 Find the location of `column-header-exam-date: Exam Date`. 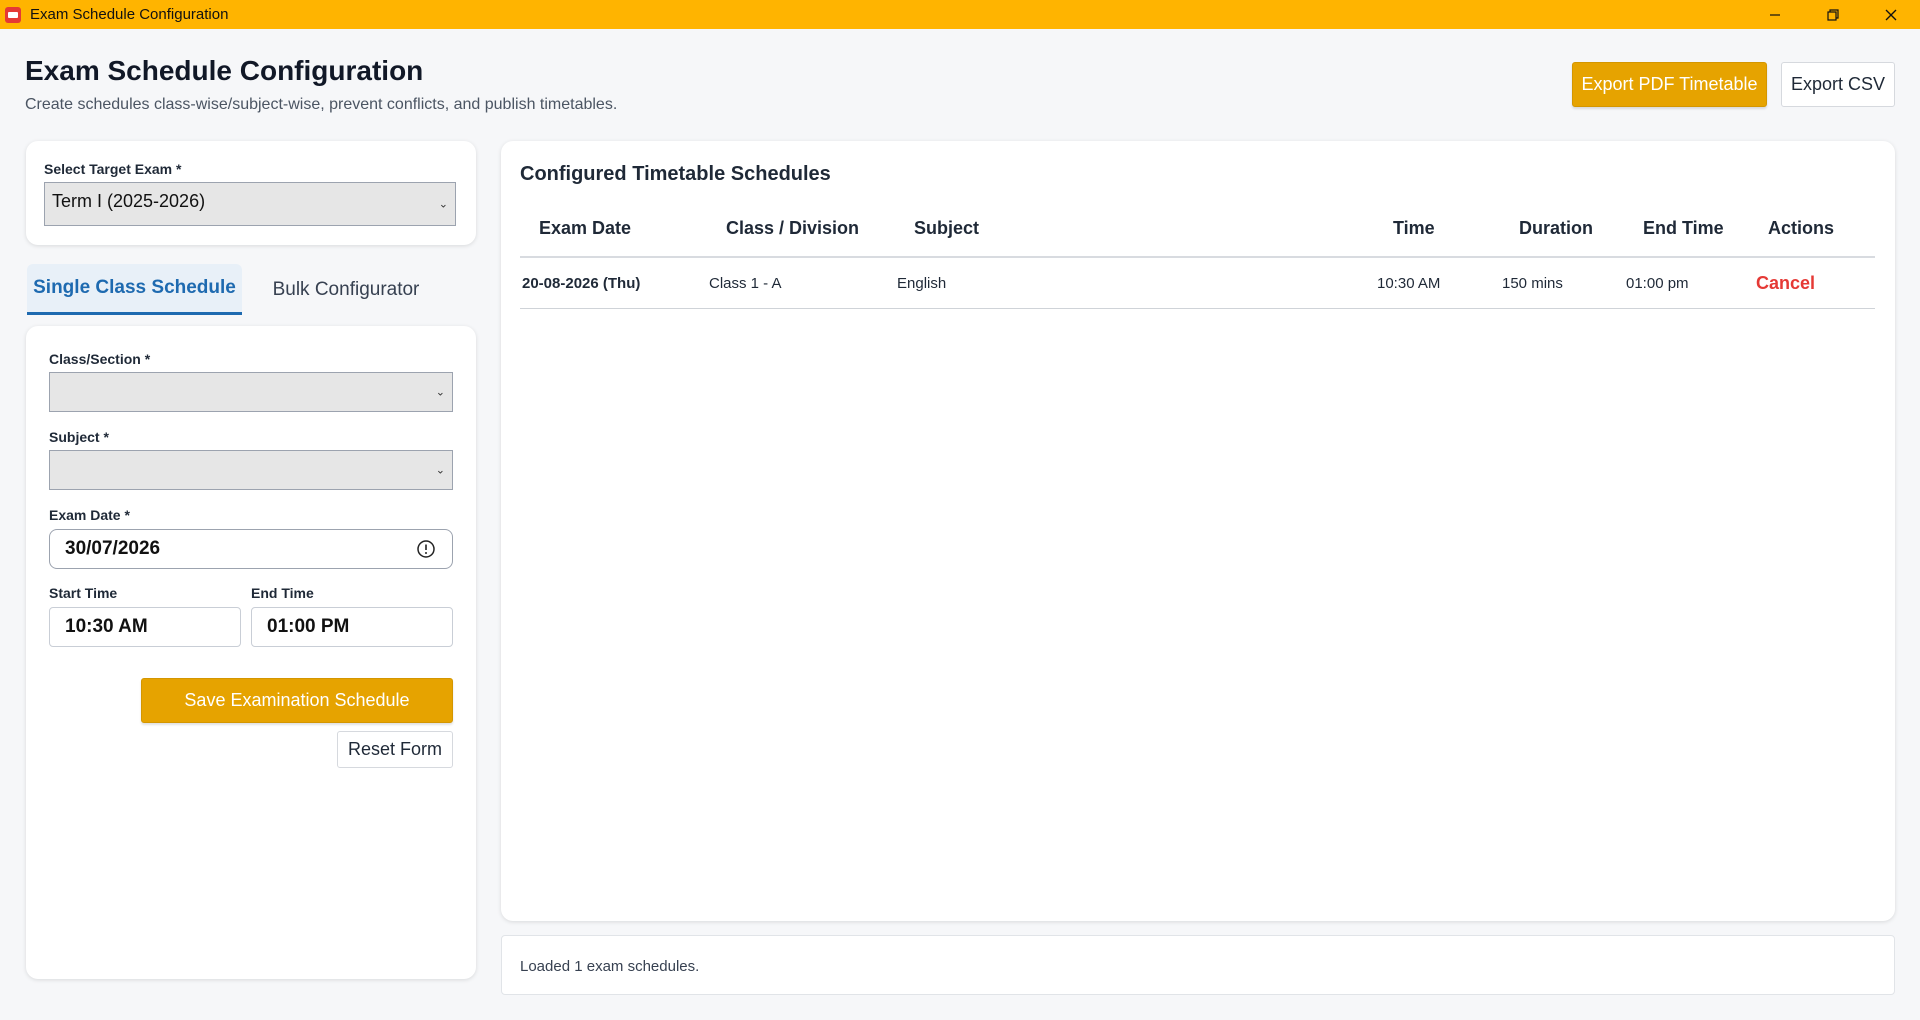

column-header-exam-date: Exam Date is located at coordinates (585, 228).